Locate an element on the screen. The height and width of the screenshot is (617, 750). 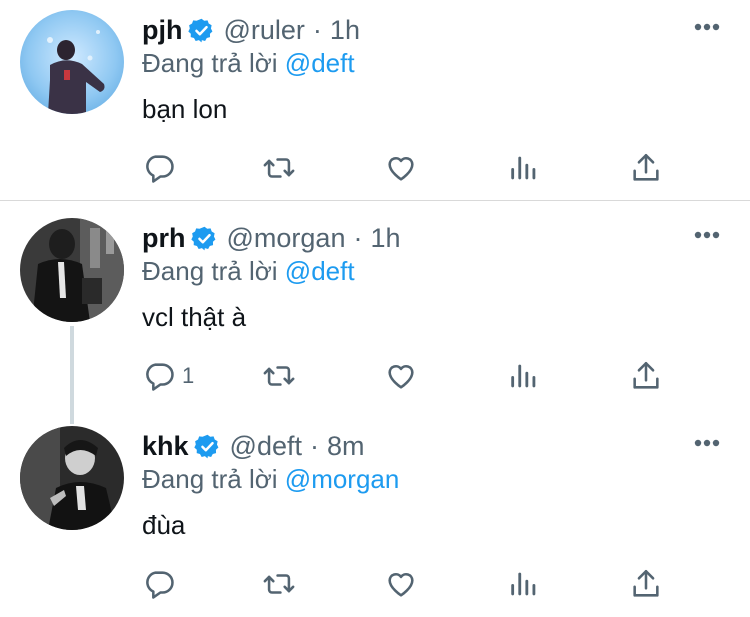
reply-mention-link: @morgan is located at coordinates (342, 479).